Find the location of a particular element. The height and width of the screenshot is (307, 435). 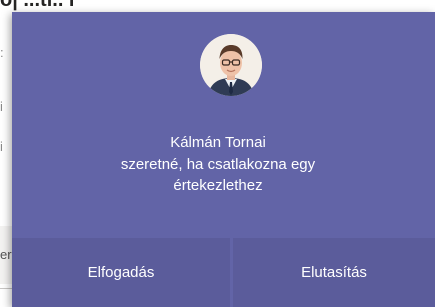

background-text-fragment: : is located at coordinates (2, 52).